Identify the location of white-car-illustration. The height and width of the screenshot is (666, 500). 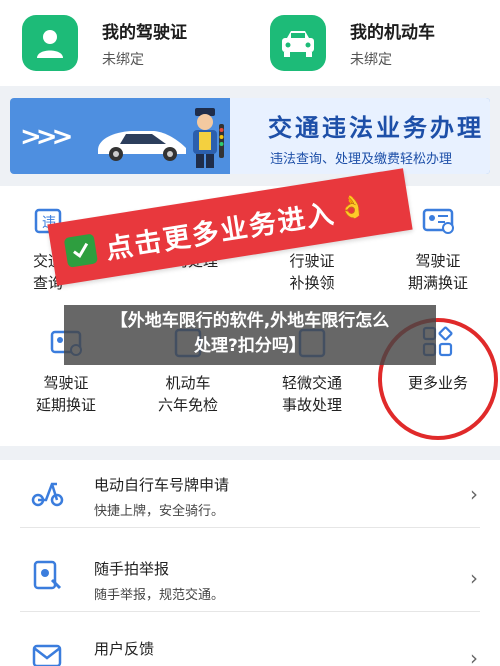
(142, 146).